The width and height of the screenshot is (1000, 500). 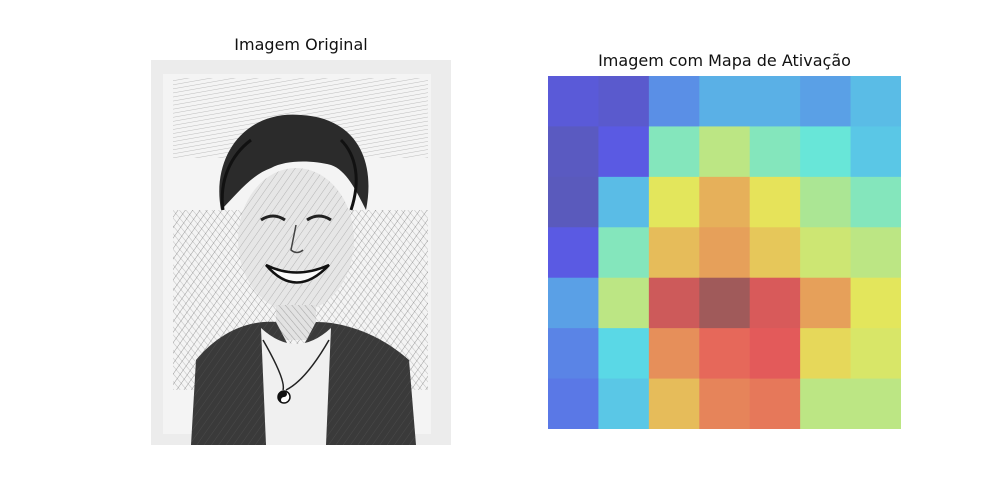 What do you see at coordinates (674, 403) in the screenshot?
I see `heatmap-cell-r6-c2` at bounding box center [674, 403].